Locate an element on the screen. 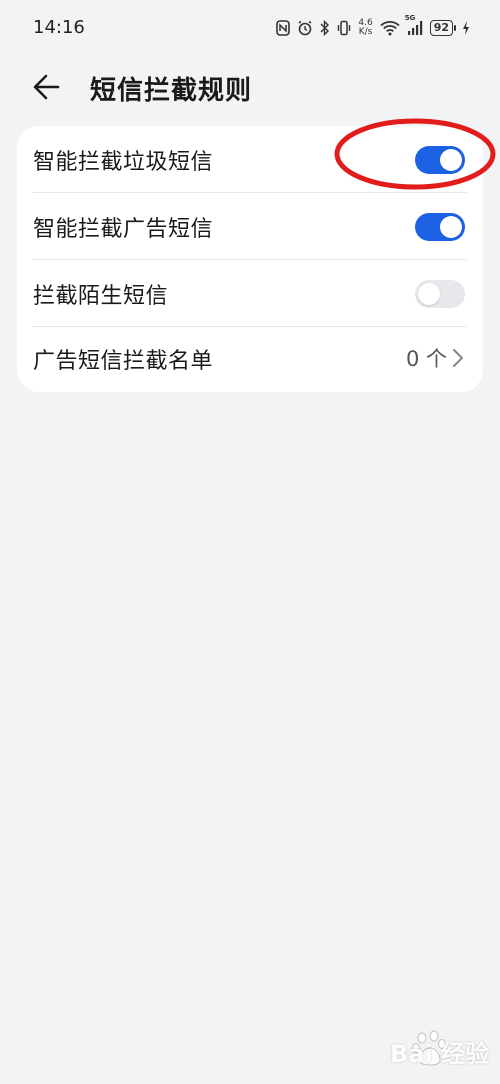 This screenshot has width=500, height=1084. net-speed-unit: K/s is located at coordinates (365, 32).